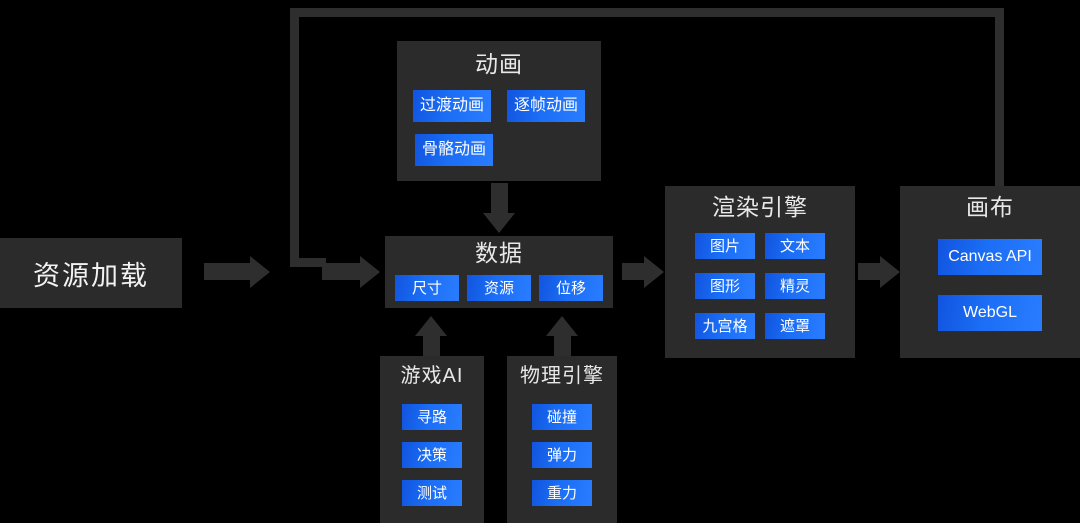 This screenshot has height=523, width=1080. What do you see at coordinates (432, 493) in the screenshot?
I see `game-ai-chip-test: 测试` at bounding box center [432, 493].